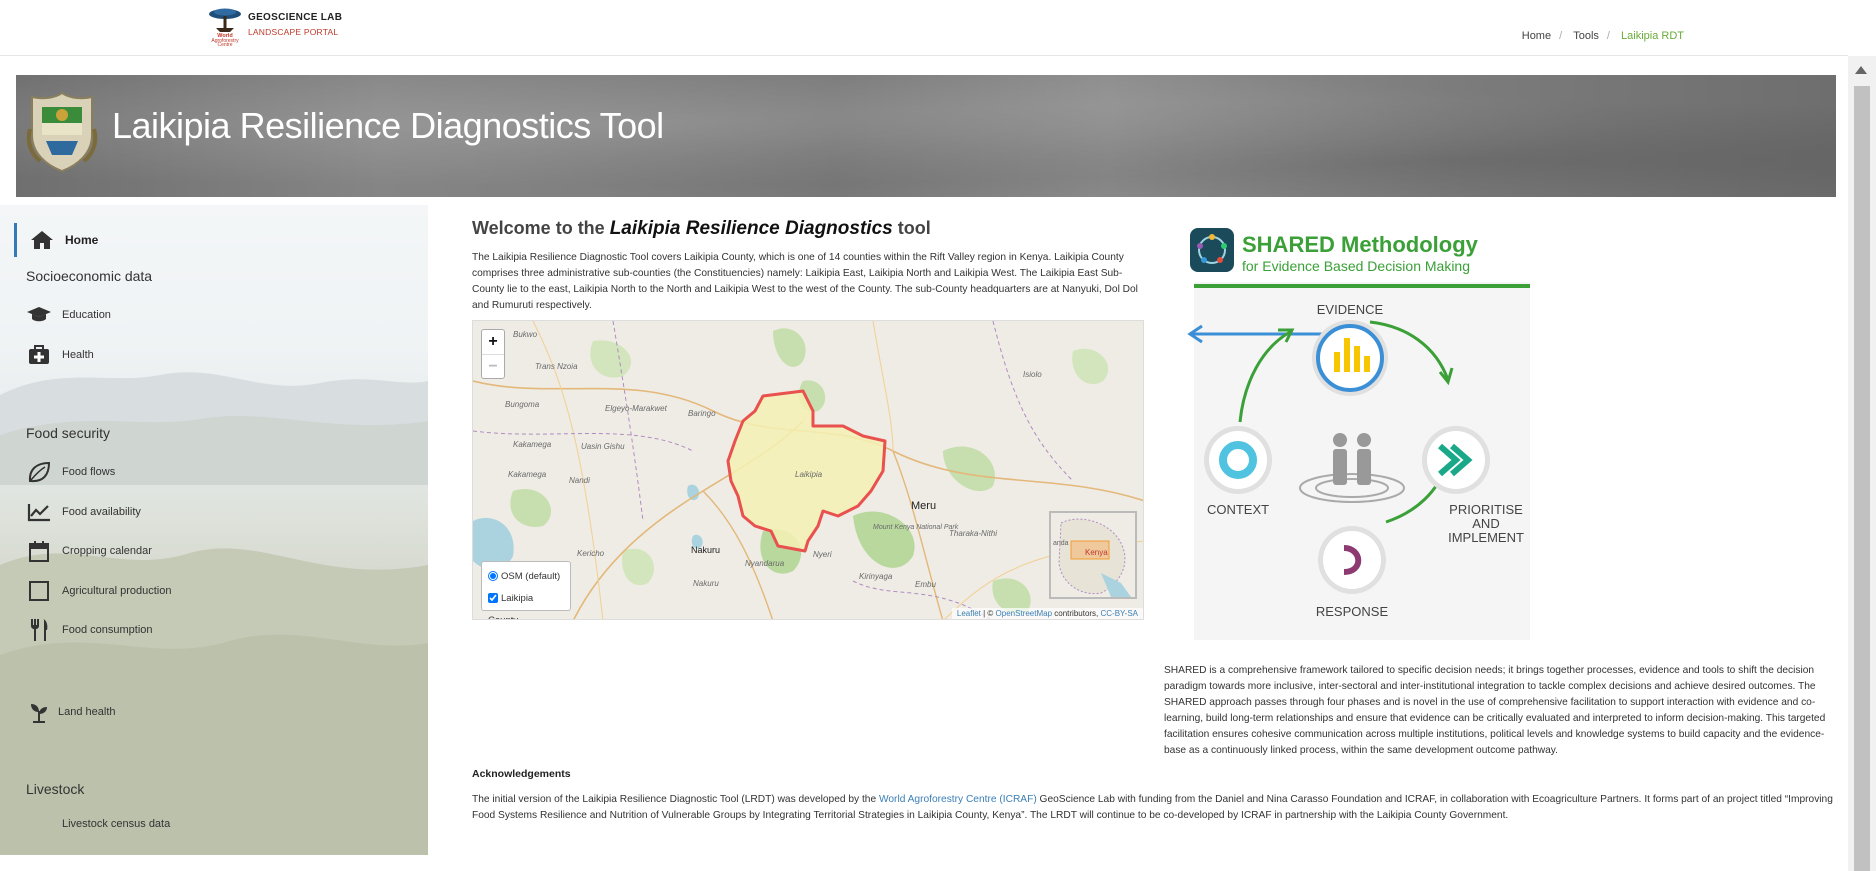  What do you see at coordinates (526, 603) in the screenshot?
I see `layer-option-county: Laikipia County` at bounding box center [526, 603].